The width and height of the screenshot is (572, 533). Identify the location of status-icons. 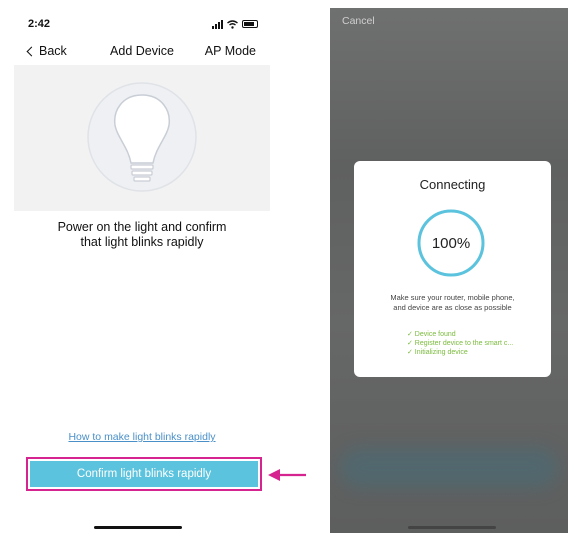
(235, 24).